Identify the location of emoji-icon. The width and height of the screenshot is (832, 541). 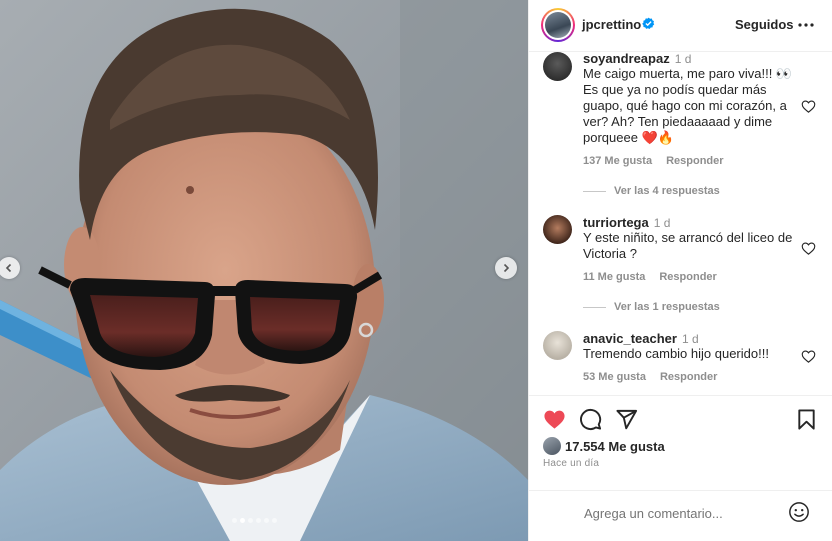
(799, 512).